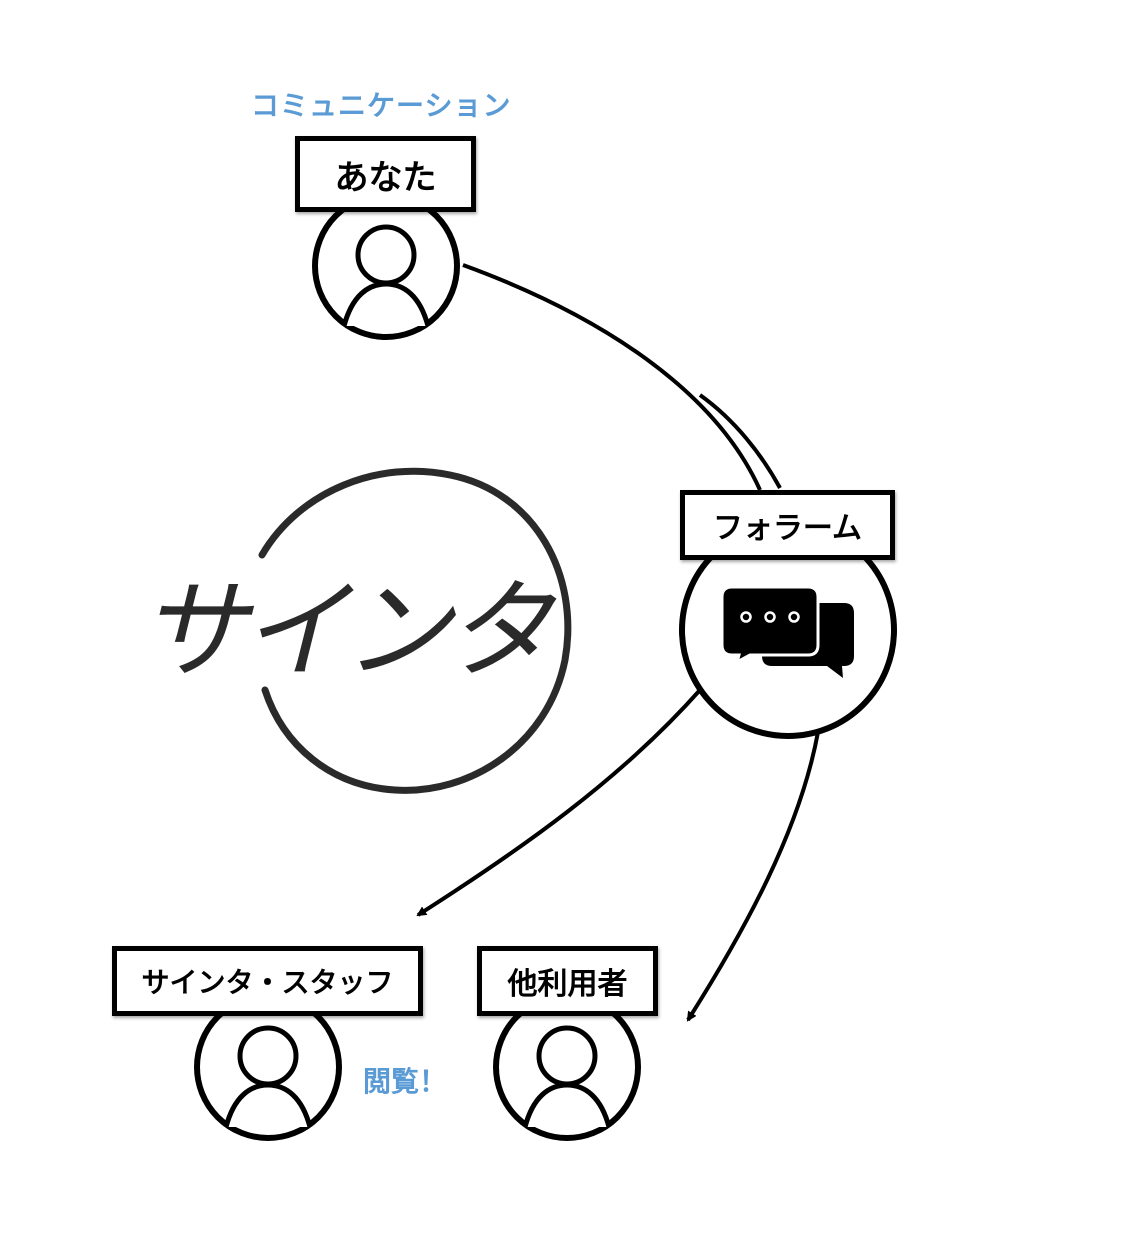  Describe the element at coordinates (567, 981) in the screenshot. I see `label-others: 他利用者` at that location.